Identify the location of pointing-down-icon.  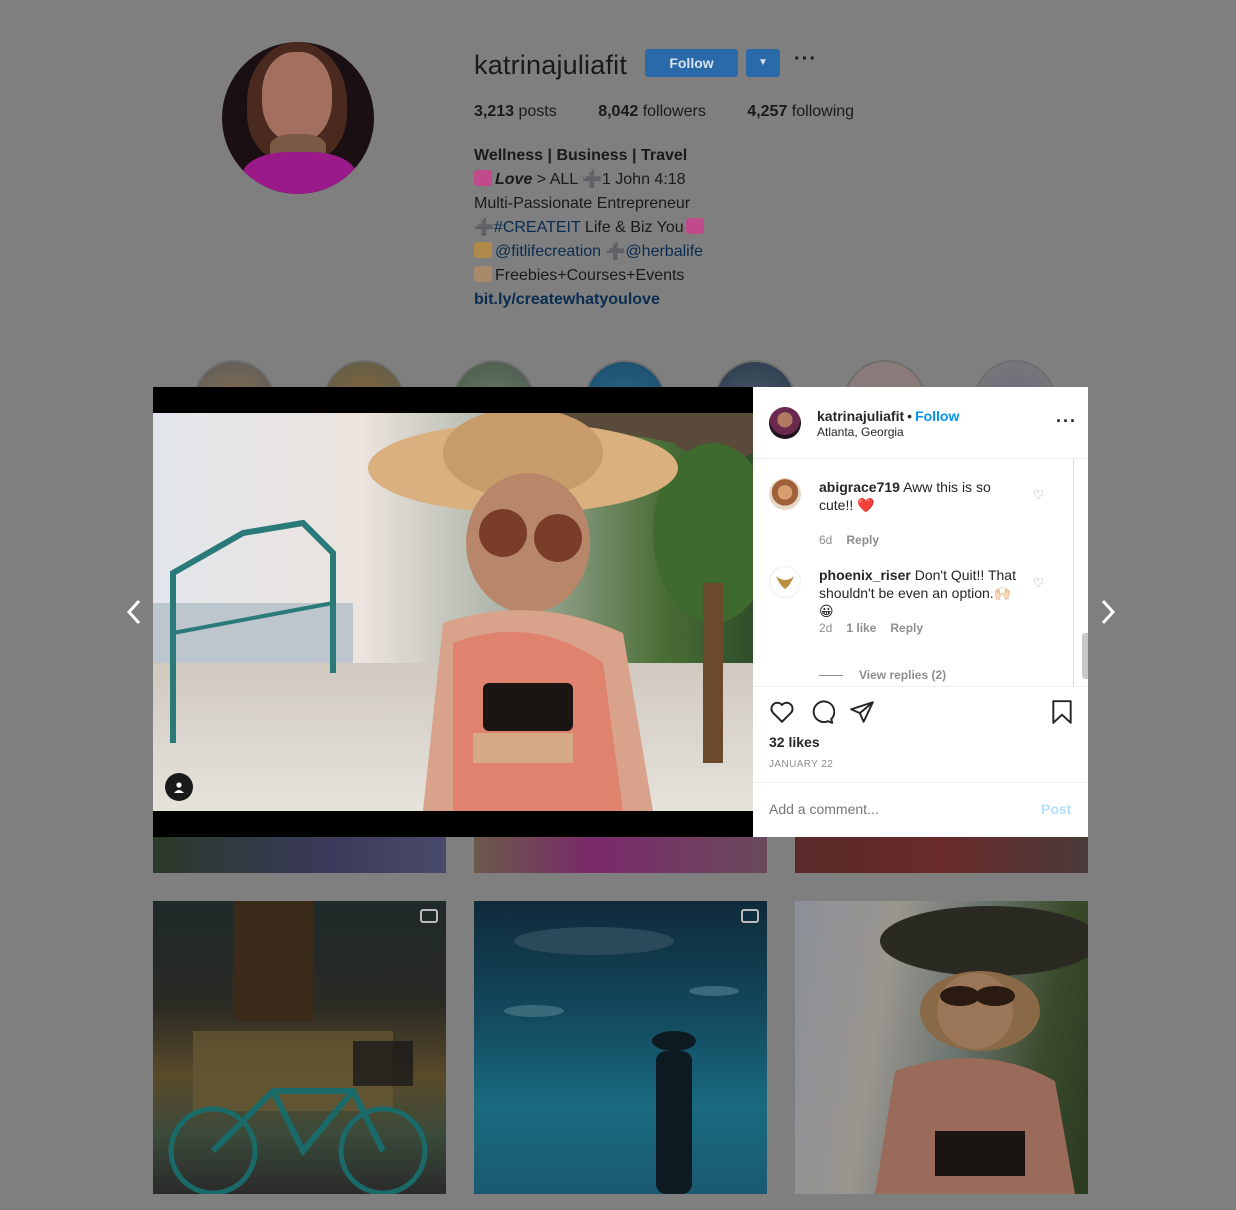
(483, 274).